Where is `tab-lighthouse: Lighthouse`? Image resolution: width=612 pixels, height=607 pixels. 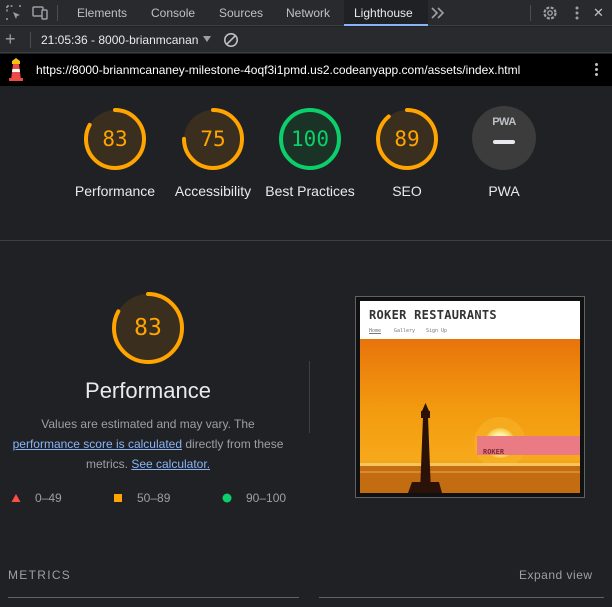
tab-lighthouse: Lighthouse is located at coordinates (386, 13).